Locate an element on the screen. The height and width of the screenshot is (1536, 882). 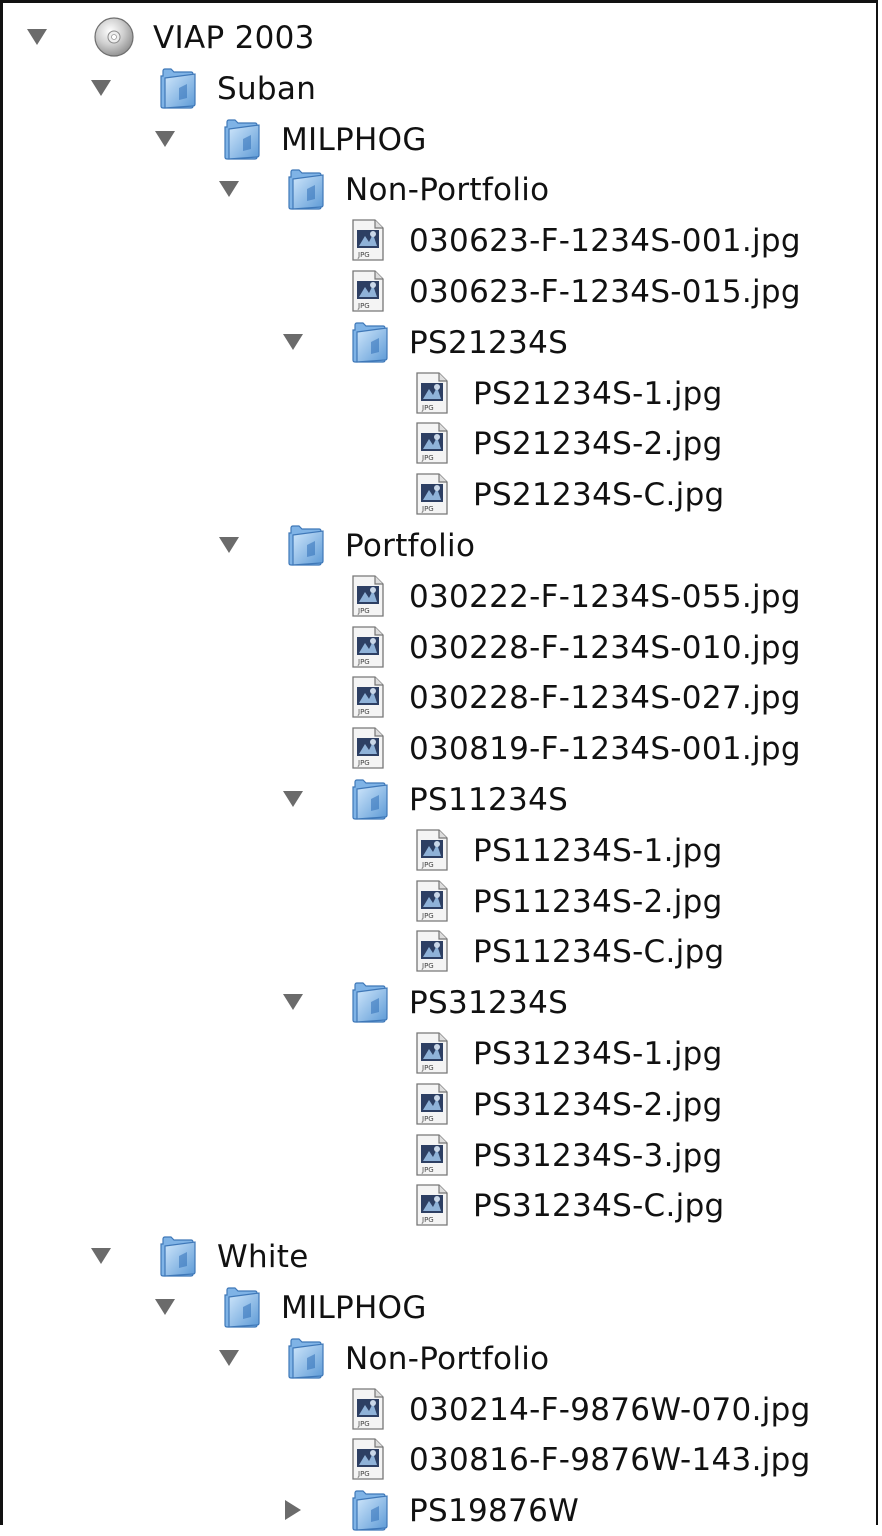
file-row: JPG PS31234S-2.jpg is located at coordinates (442, 1104).